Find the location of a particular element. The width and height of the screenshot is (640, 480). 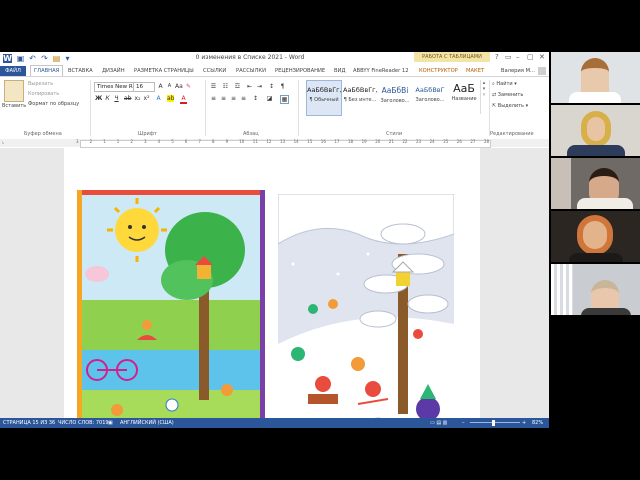

change-case-icon: Aa is located at coordinates (179, 86).